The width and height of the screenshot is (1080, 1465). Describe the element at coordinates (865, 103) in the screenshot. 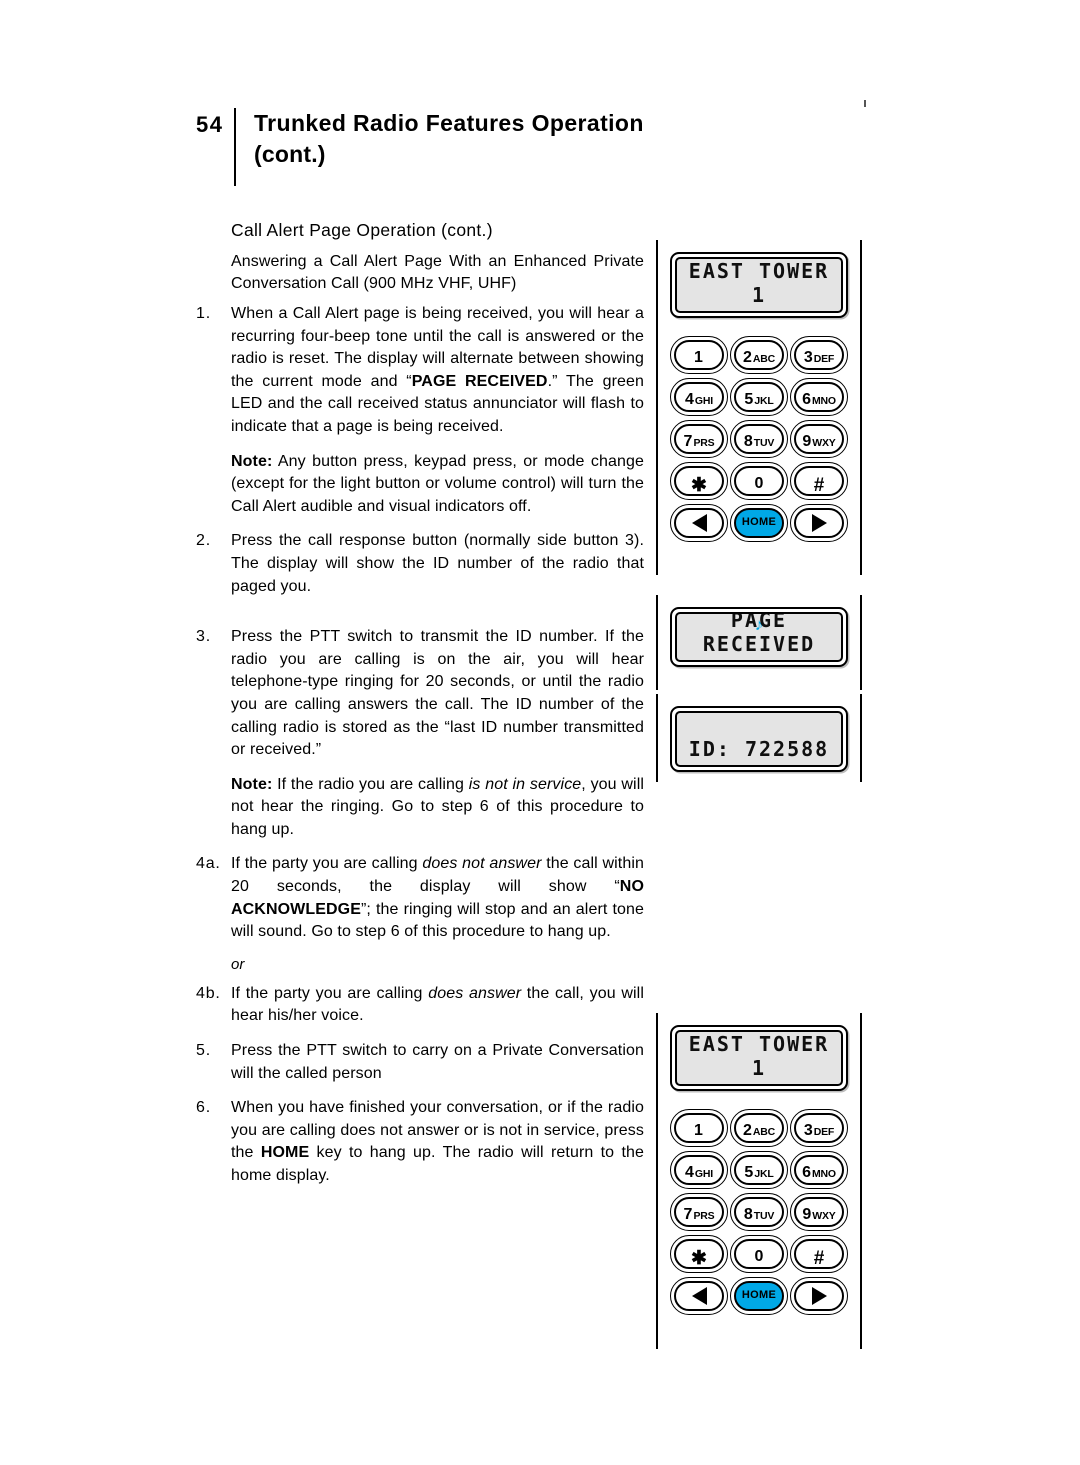

I see `crop-mark-tick` at that location.